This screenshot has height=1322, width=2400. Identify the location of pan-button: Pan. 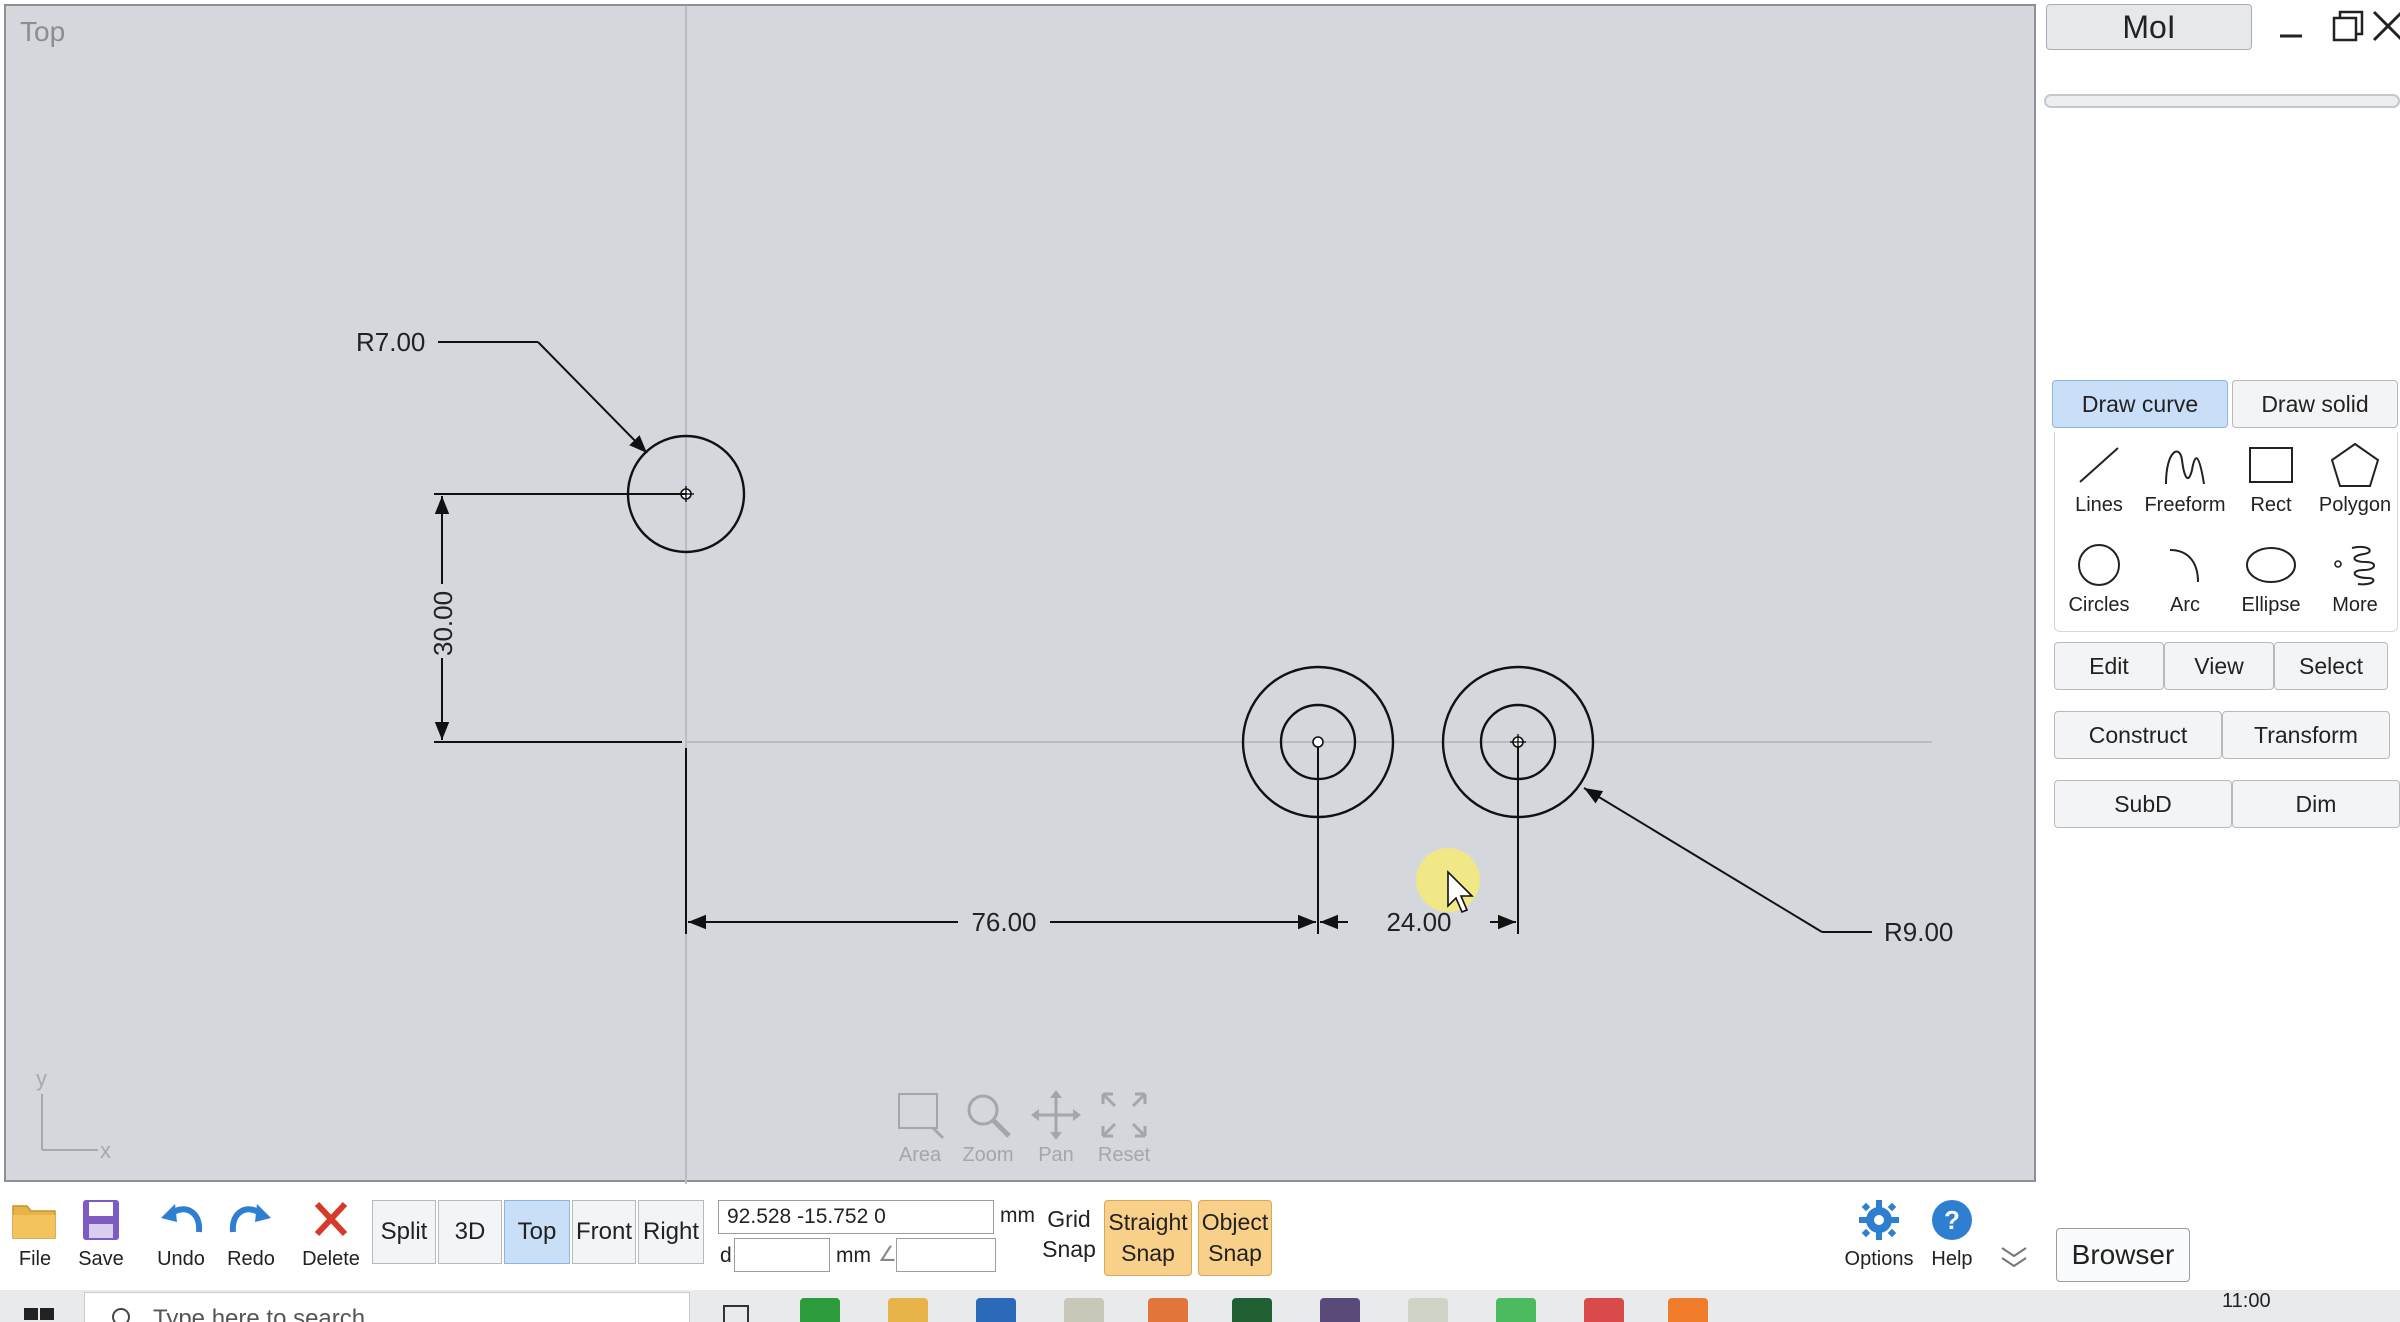
(1056, 1127).